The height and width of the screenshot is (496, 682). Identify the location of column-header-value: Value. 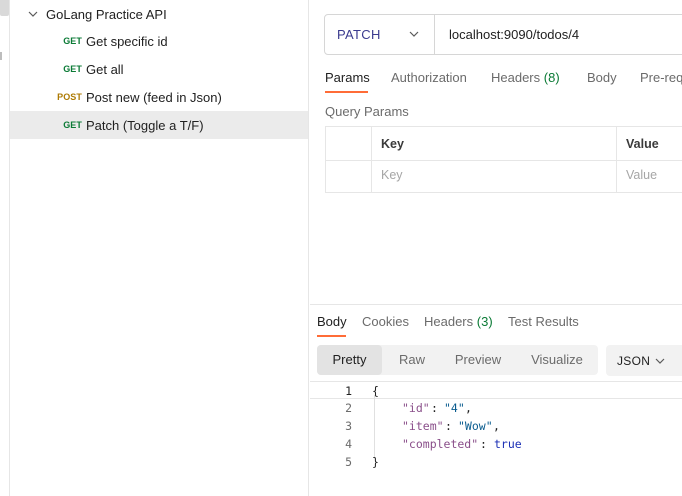
(642, 144).